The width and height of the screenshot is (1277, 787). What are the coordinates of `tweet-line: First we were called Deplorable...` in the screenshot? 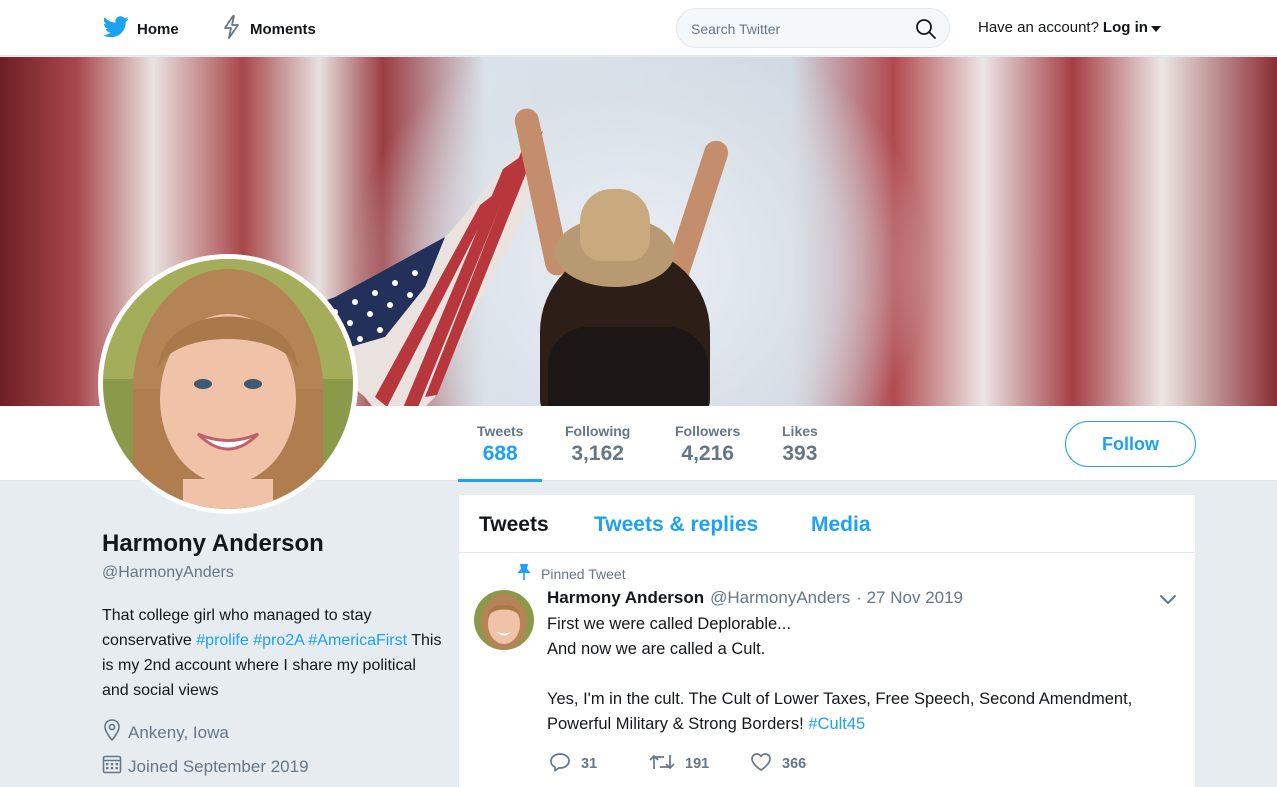 It's located at (669, 624).